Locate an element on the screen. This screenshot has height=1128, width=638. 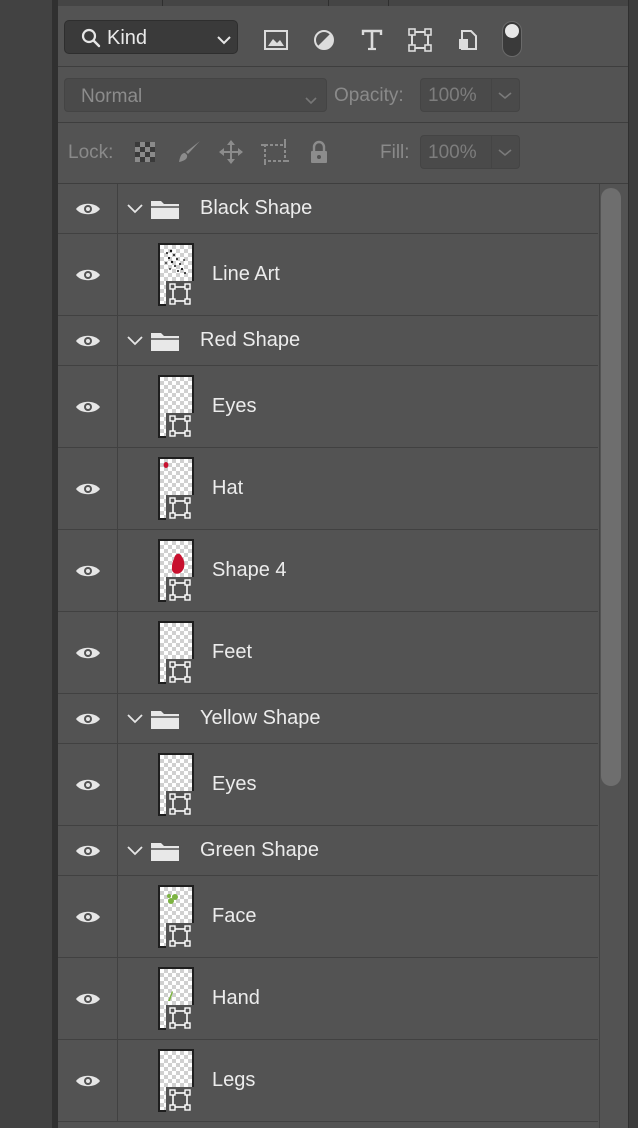
layer-name: Yellow Shape is located at coordinates (260, 718).